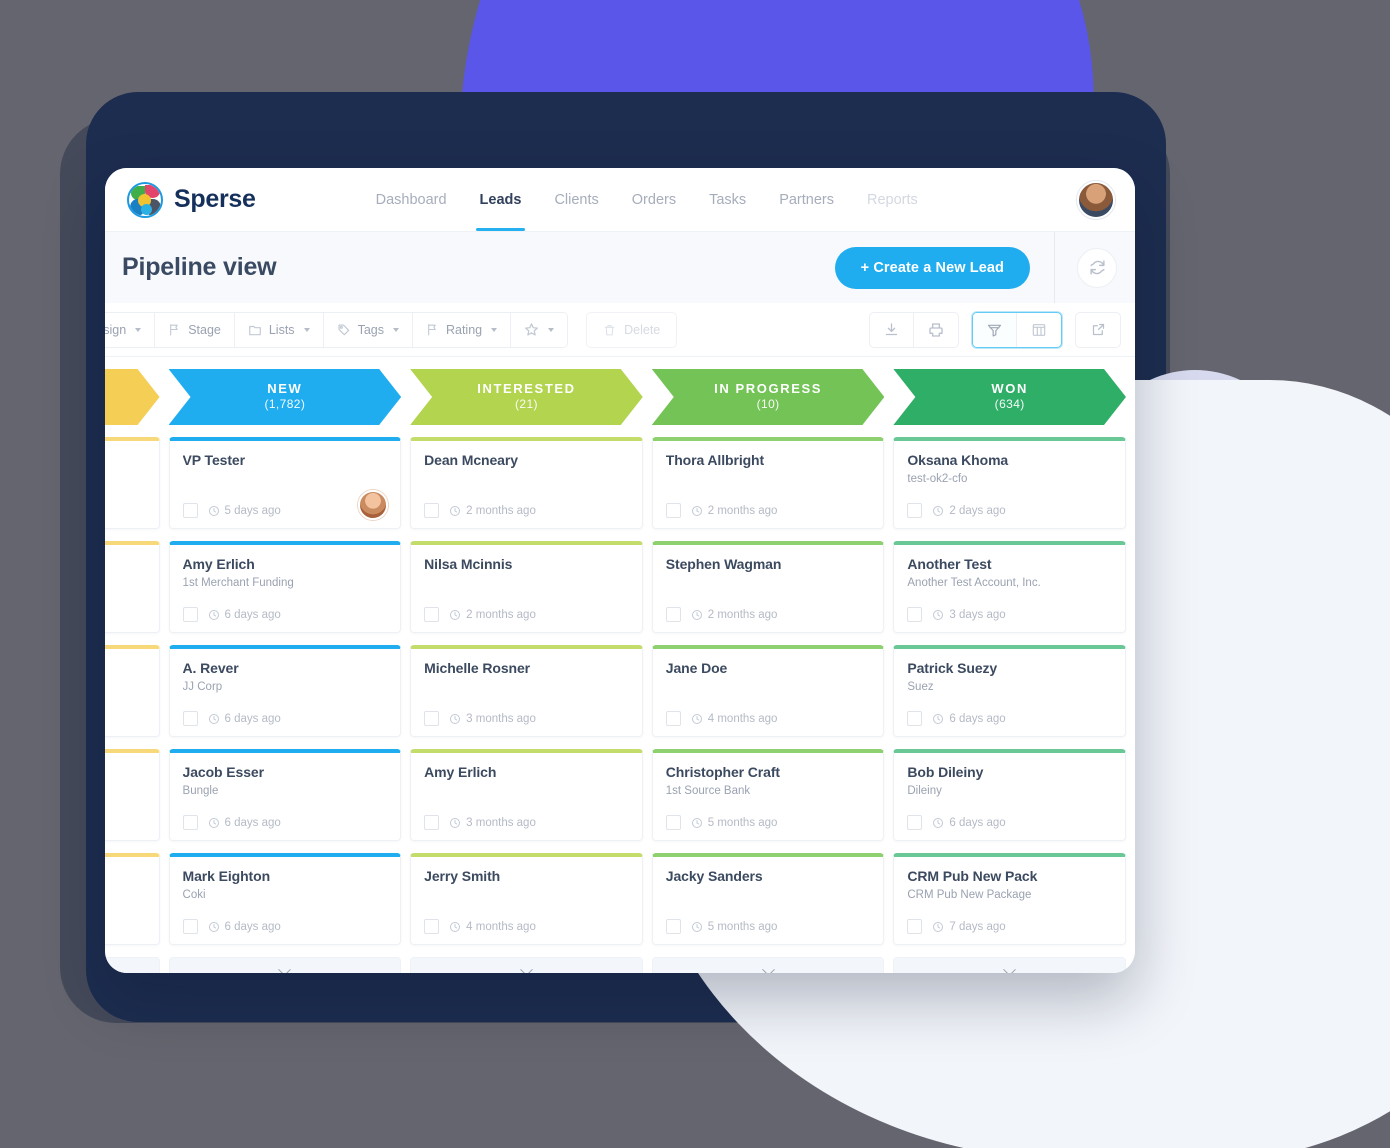 Image resolution: width=1390 pixels, height=1148 pixels. What do you see at coordinates (285, 899) in the screenshot?
I see `lead-card: Mark Eighton Coki 6 days ago` at bounding box center [285, 899].